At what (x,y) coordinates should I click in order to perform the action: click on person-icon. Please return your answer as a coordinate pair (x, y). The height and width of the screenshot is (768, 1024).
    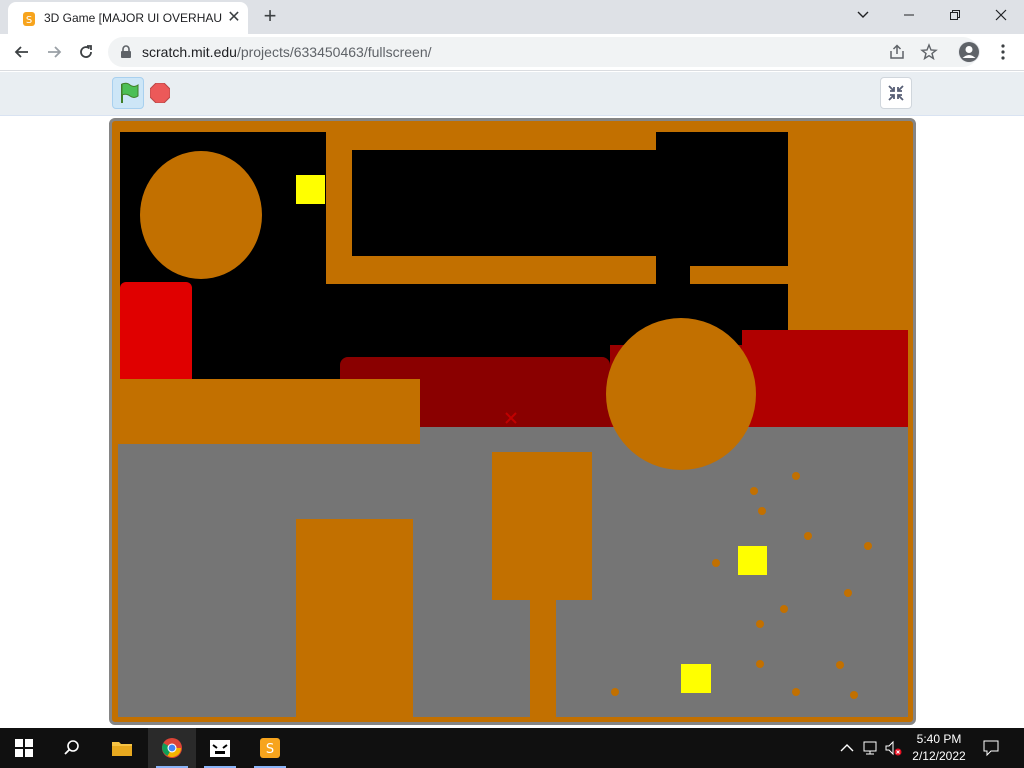
    Looking at the image, I should click on (969, 52).